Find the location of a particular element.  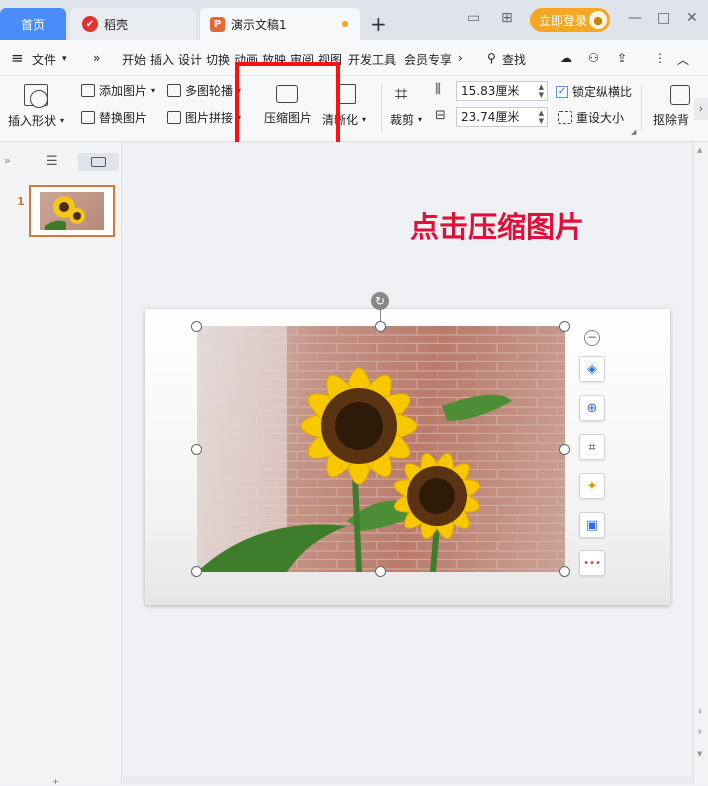

title-bar: 首页 ✔ 稻壳 P 演示文稿1 + ▭ ⊞ 立即登录 ● — □ ✕ is located at coordinates (354, 20).